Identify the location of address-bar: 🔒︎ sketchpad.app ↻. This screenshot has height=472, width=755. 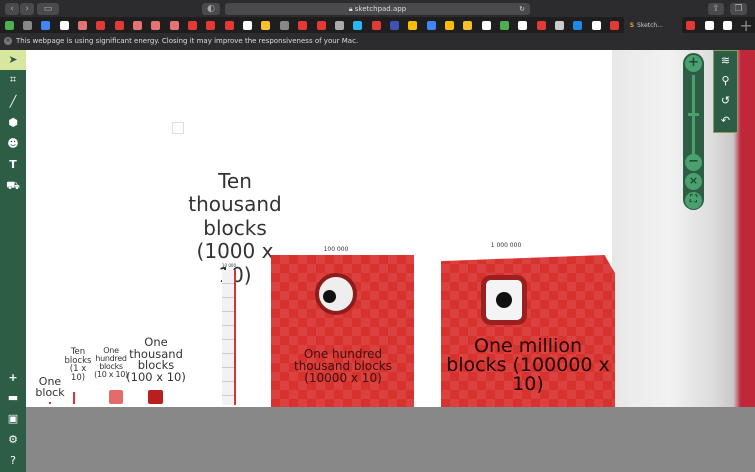
(377, 9).